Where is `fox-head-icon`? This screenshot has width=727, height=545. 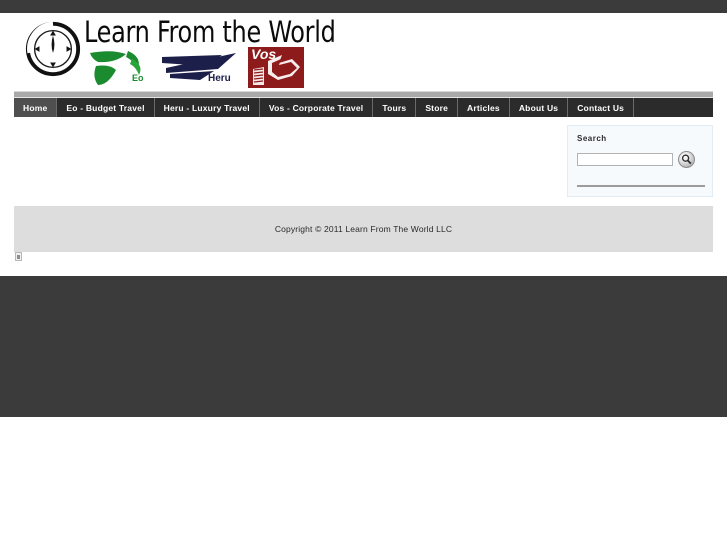 fox-head-icon is located at coordinates (276, 70).